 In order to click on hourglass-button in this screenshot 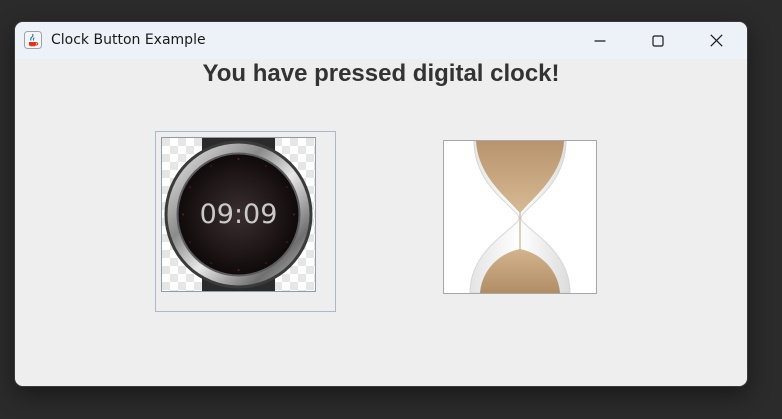, I will do `click(520, 217)`.